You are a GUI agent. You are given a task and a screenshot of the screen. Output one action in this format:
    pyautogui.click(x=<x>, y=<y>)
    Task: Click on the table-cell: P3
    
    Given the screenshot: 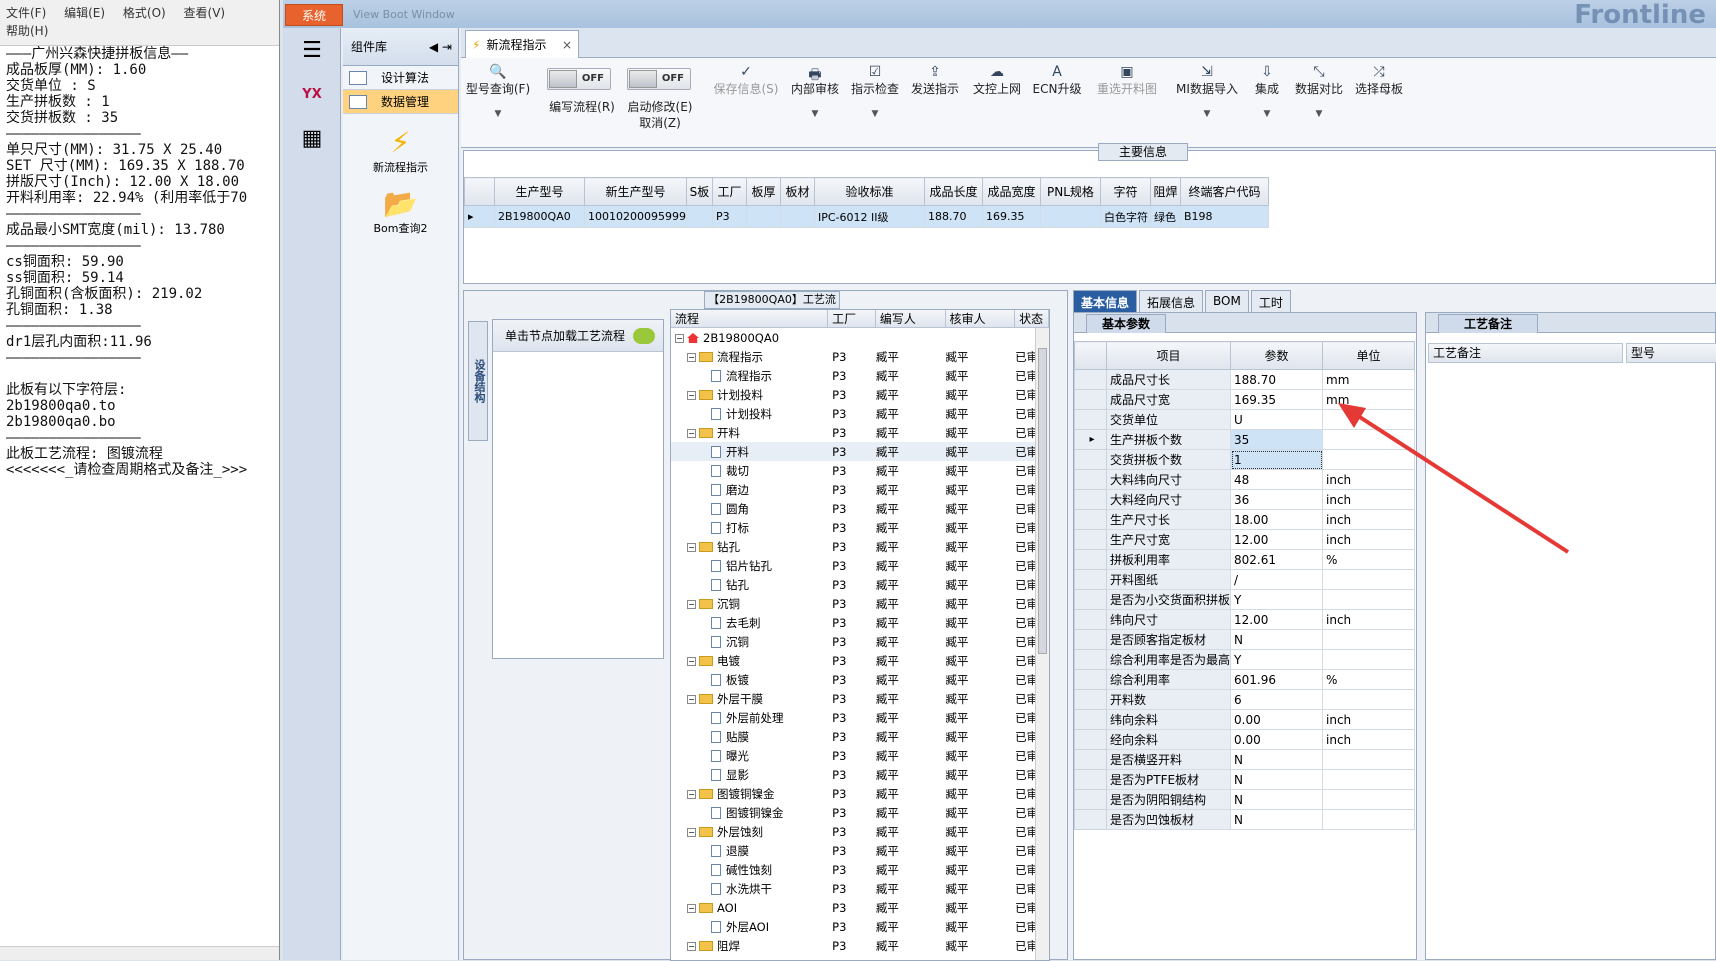 What is the action you would take?
    pyautogui.click(x=729, y=216)
    